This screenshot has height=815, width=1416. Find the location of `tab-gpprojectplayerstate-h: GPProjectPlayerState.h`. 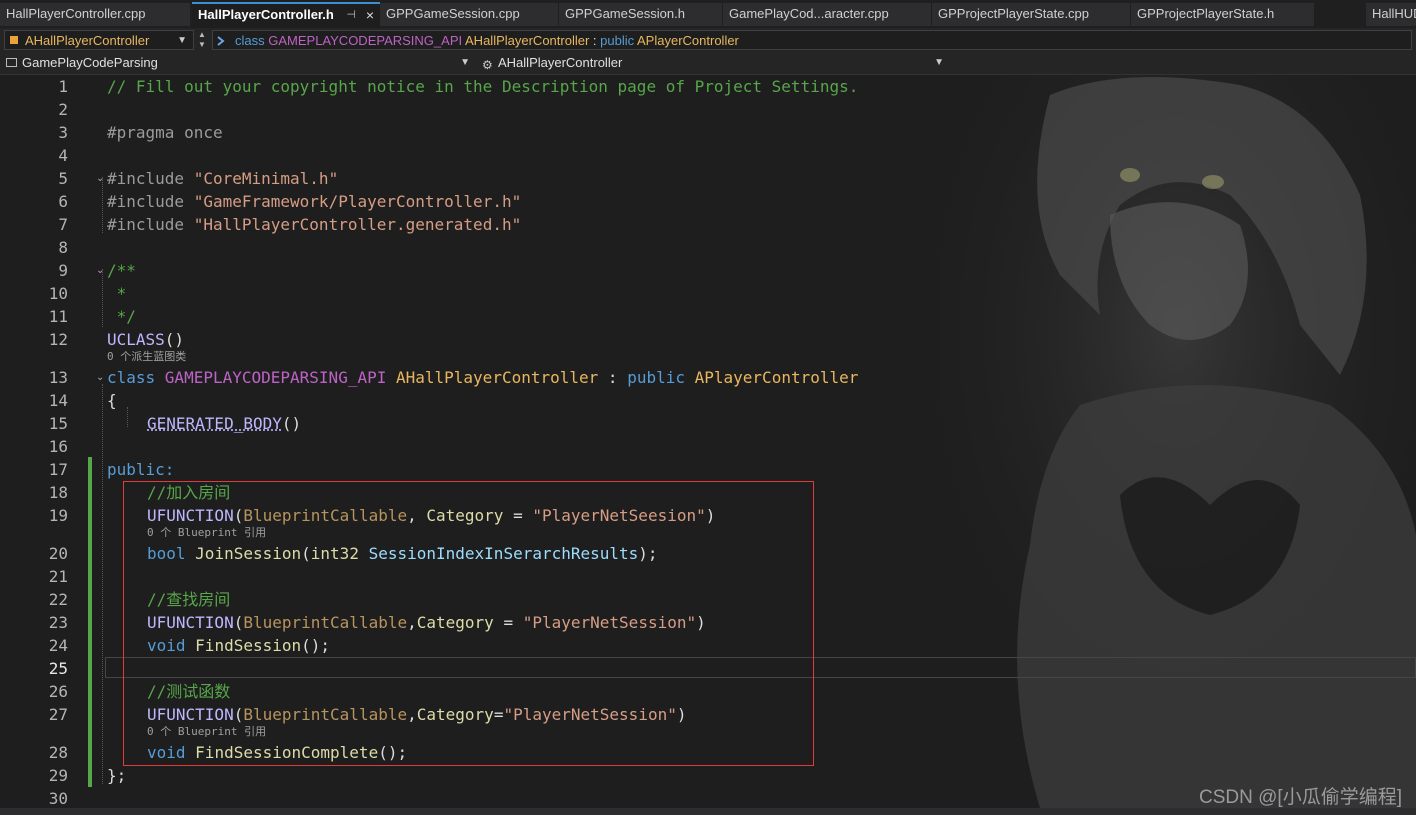

tab-gpprojectplayerstate-h: GPProjectPlayerState.h is located at coordinates (1222, 14).